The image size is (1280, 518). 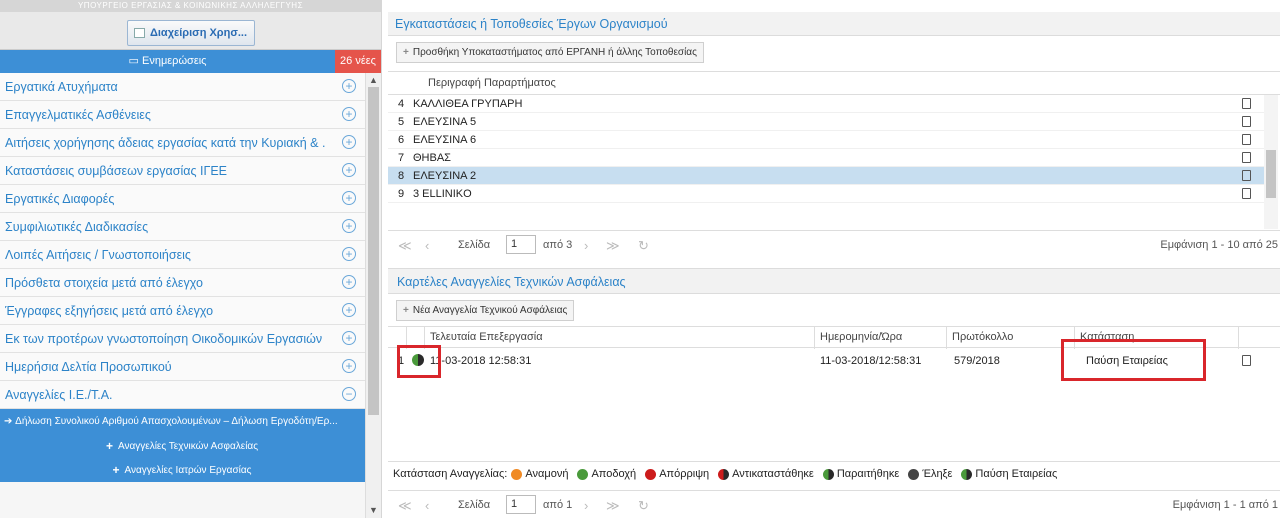 I want to click on legend-item-accepted: Αποδοχή, so click(x=606, y=474).